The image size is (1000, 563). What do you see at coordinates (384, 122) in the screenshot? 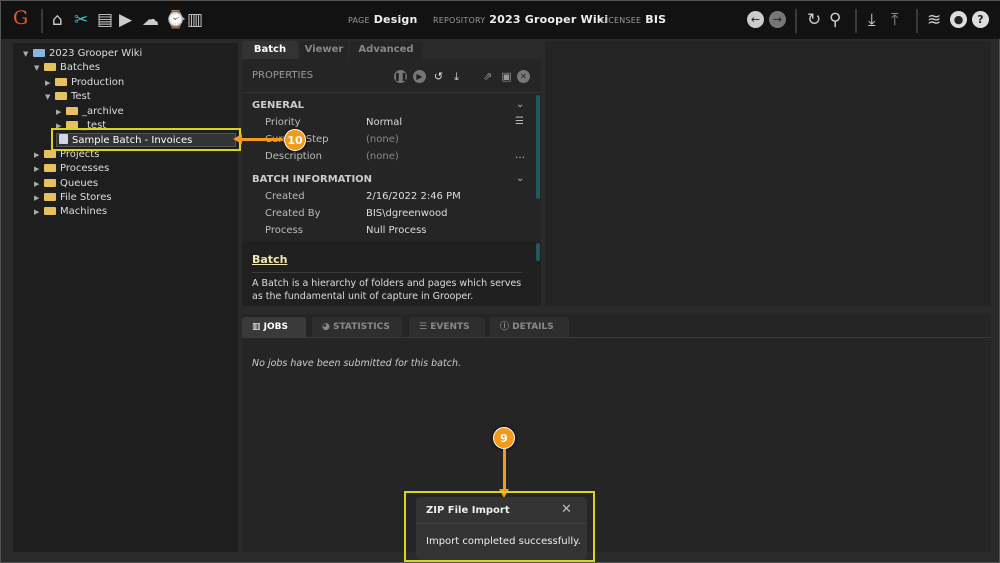
I see `priority-value: Normal` at bounding box center [384, 122].